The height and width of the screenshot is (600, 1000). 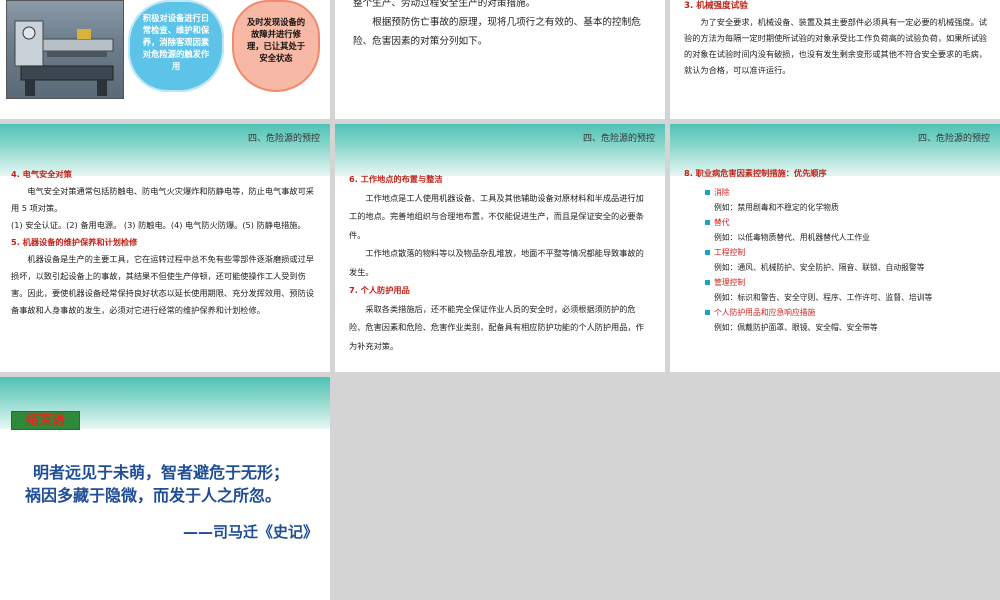 What do you see at coordinates (846, 282) in the screenshot?
I see `control-item: 管理控制` at bounding box center [846, 282].